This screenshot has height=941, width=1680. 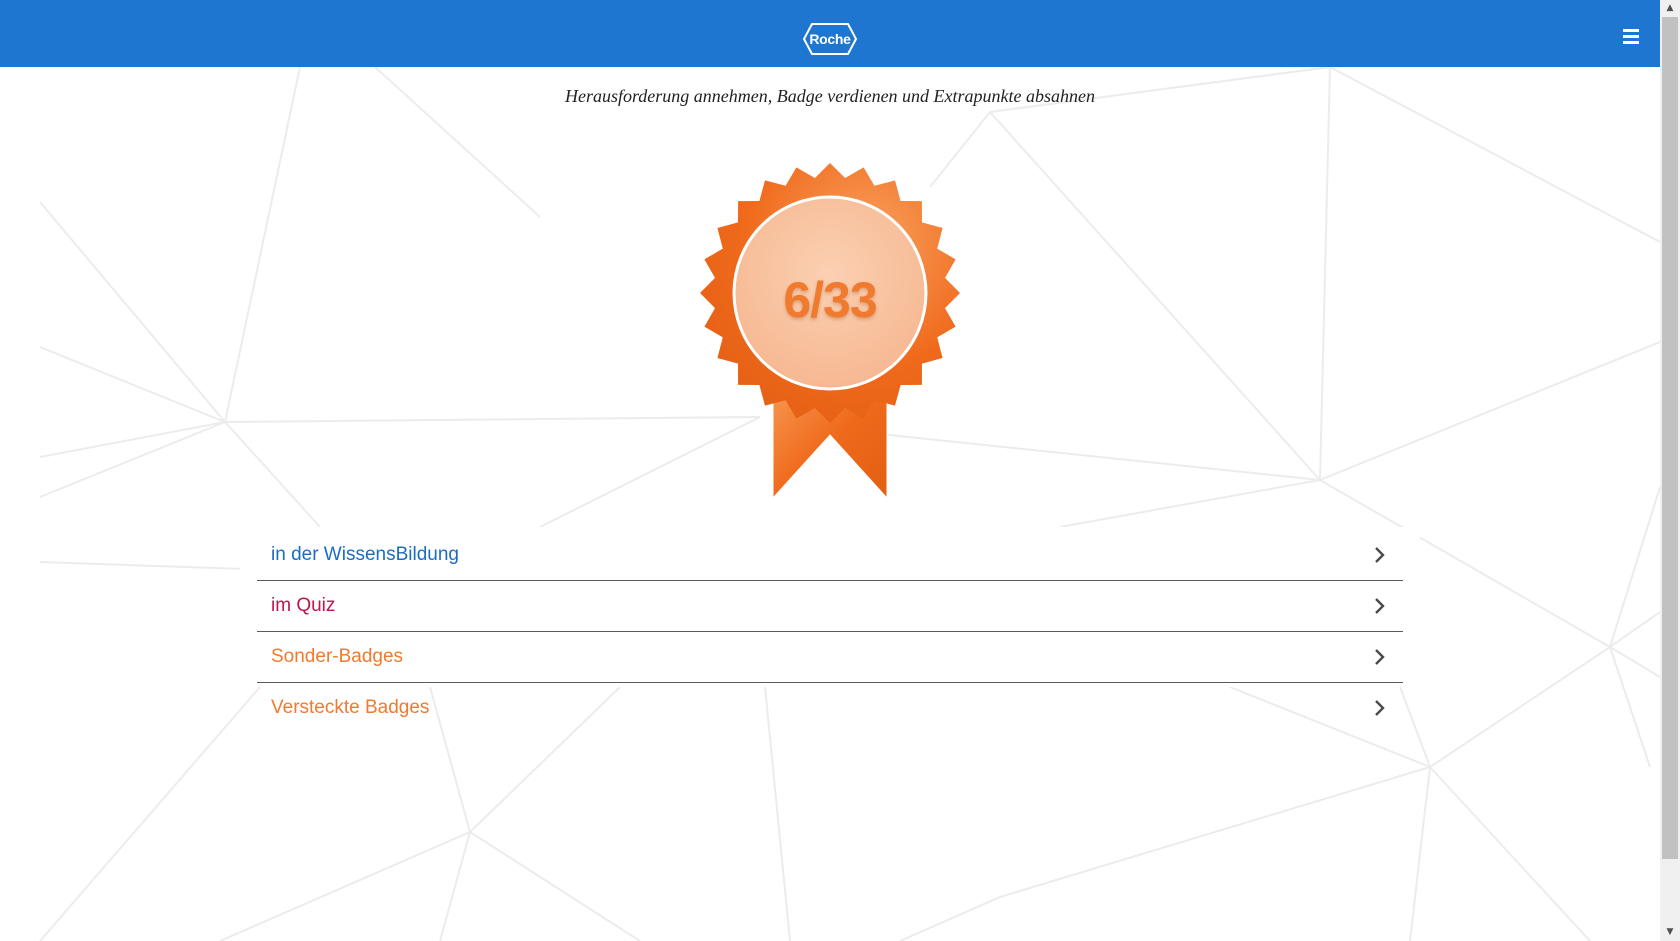 I want to click on badge-award: 6/33, so click(x=830, y=328).